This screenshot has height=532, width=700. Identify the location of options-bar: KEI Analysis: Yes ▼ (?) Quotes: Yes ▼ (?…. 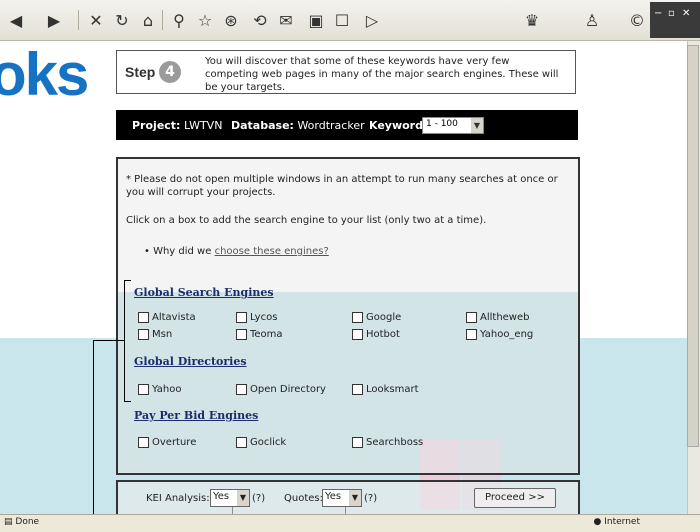
(348, 499).